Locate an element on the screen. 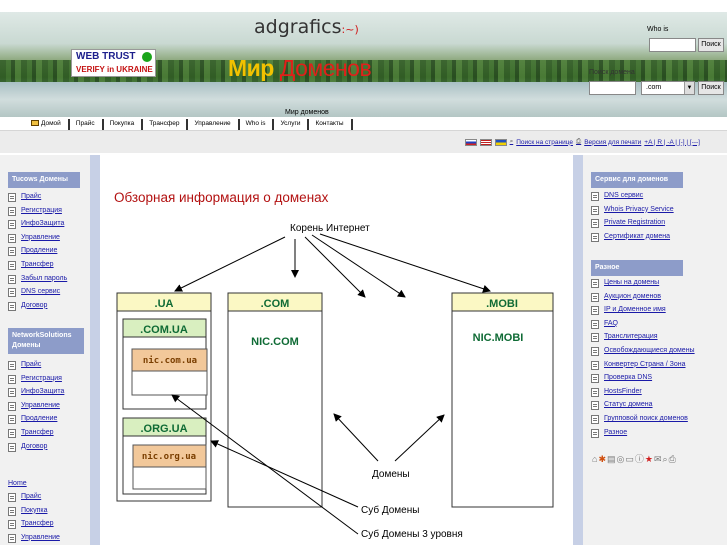 This screenshot has width=727, height=545. ns-item: Прайс is located at coordinates (24, 365).